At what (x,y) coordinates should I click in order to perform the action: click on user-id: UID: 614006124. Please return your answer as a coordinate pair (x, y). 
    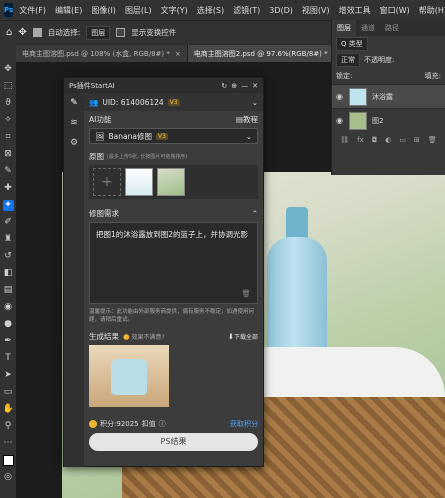
    Looking at the image, I should click on (133, 102).